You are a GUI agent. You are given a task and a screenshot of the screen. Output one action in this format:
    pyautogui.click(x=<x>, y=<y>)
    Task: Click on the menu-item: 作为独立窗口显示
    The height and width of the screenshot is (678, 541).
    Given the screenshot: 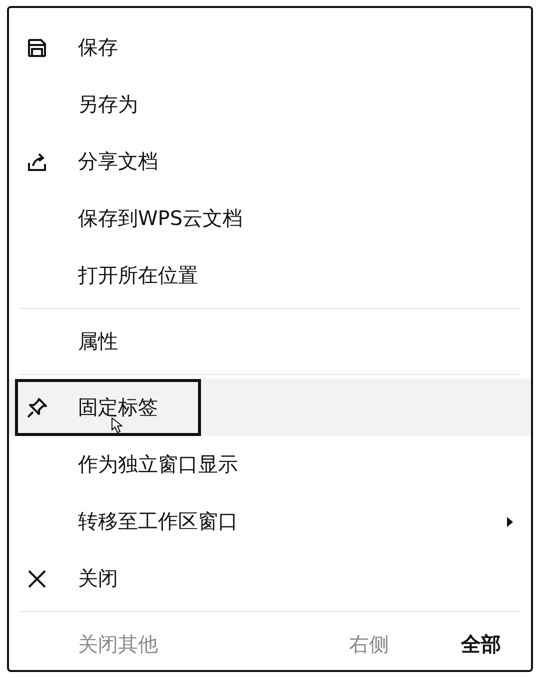 What is the action you would take?
    pyautogui.click(x=270, y=464)
    